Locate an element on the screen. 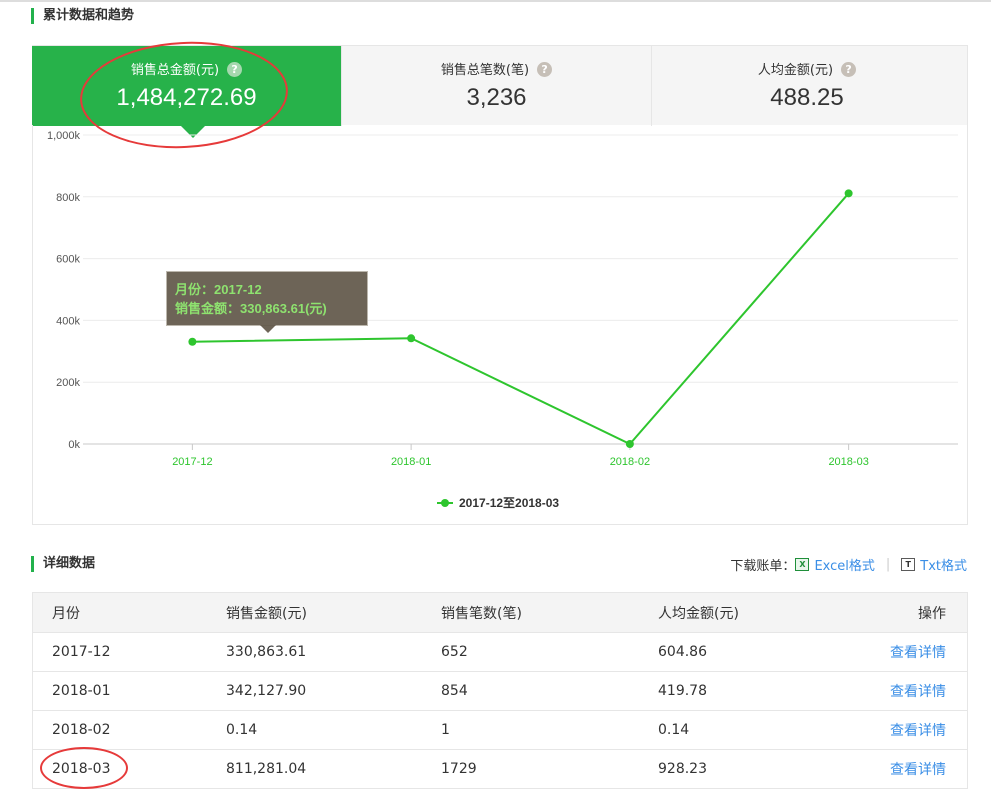 Image resolution: width=991 pixels, height=795 pixels. x-tick-label: 2017-12 is located at coordinates (192, 462).